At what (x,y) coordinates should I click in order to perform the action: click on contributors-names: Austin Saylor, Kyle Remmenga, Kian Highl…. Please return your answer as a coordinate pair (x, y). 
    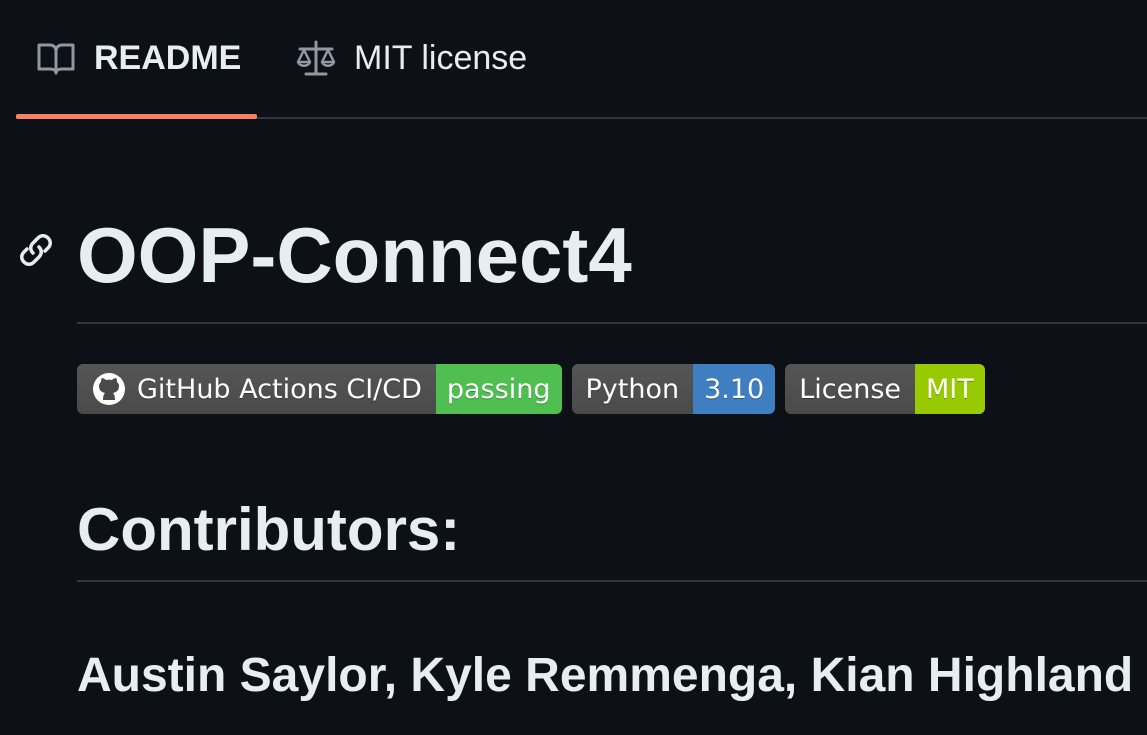
    Looking at the image, I should click on (605, 675).